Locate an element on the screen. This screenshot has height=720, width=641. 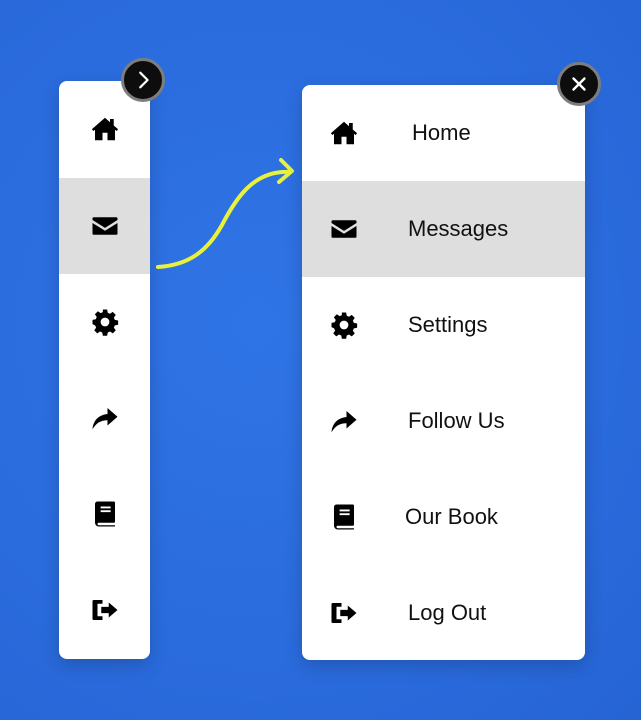
sidebar-item-home: Home is located at coordinates (443, 133).